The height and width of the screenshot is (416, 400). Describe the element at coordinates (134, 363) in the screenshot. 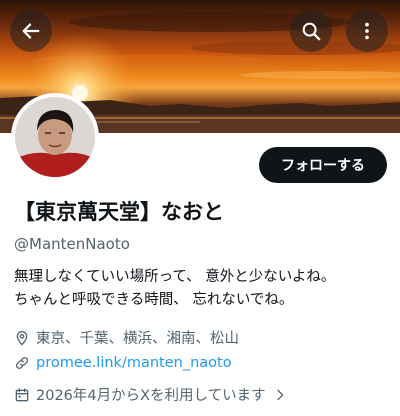

I see `website-link: promee.link/manten_naoto` at that location.